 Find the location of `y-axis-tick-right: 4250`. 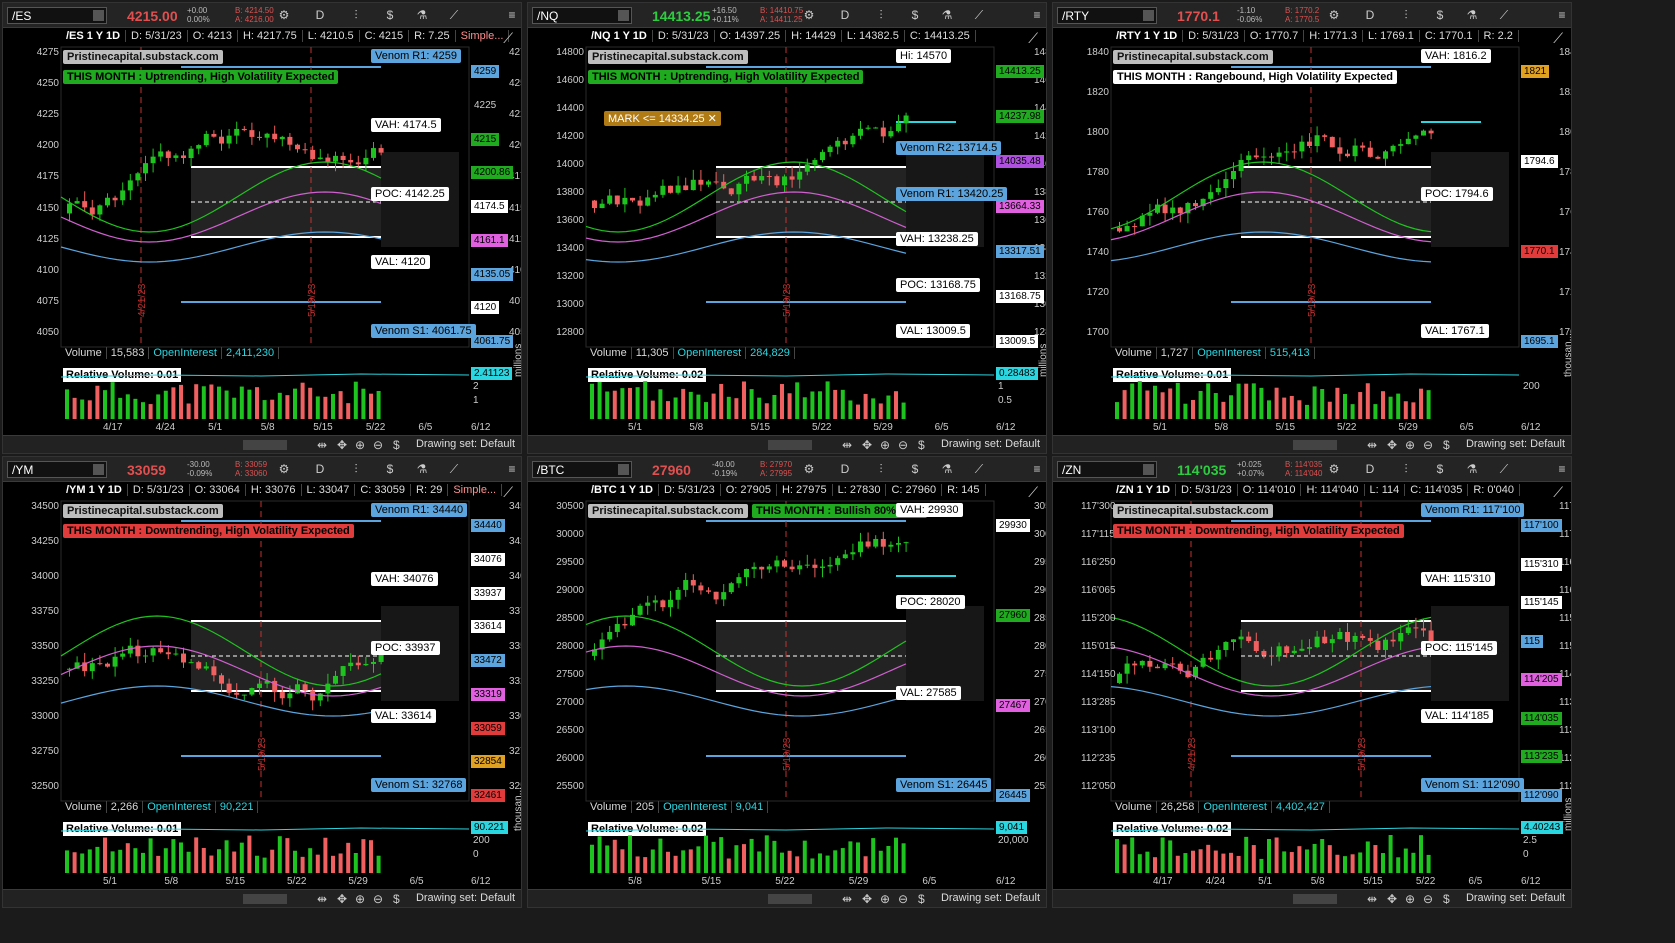

y-axis-tick-right: 4250 is located at coordinates (515, 84).